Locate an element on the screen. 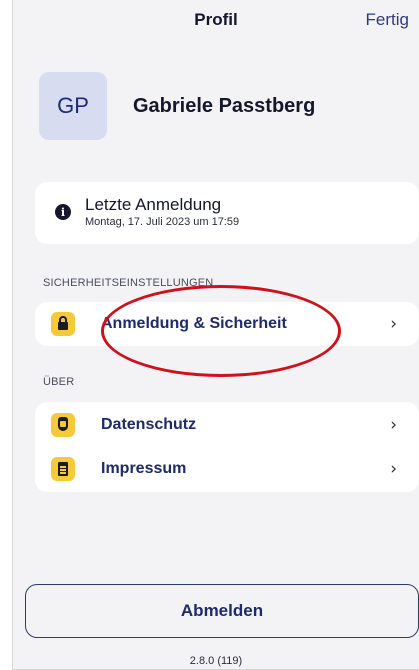 The width and height of the screenshot is (419, 670). info-icon: i is located at coordinates (63, 212).